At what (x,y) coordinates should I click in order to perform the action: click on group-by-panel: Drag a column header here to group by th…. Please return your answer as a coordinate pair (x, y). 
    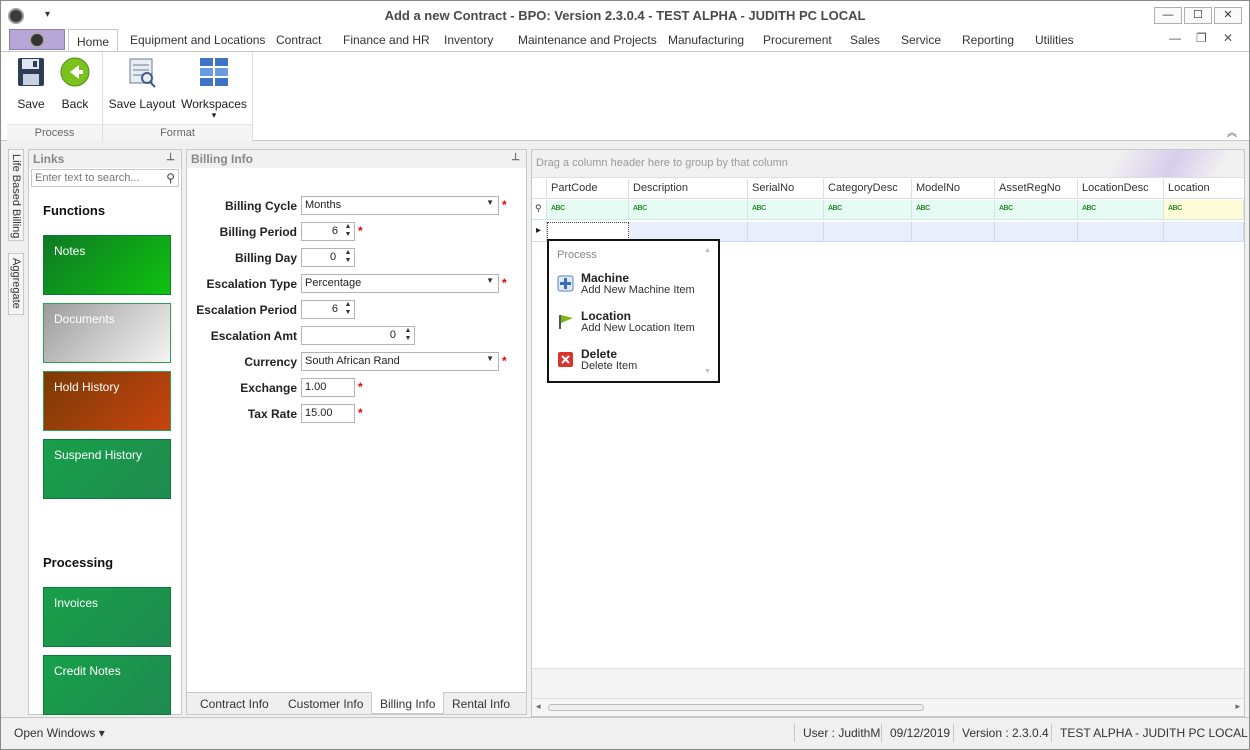
    Looking at the image, I should click on (888, 164).